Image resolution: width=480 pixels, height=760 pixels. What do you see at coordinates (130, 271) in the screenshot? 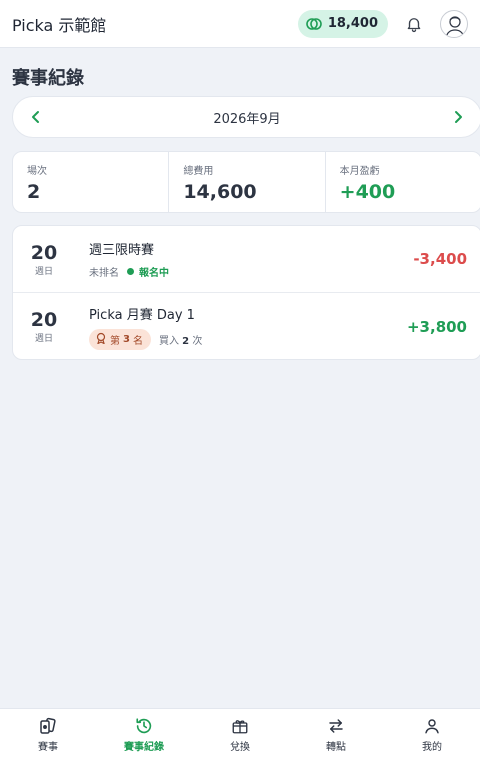
I see `status-dot-icon` at bounding box center [130, 271].